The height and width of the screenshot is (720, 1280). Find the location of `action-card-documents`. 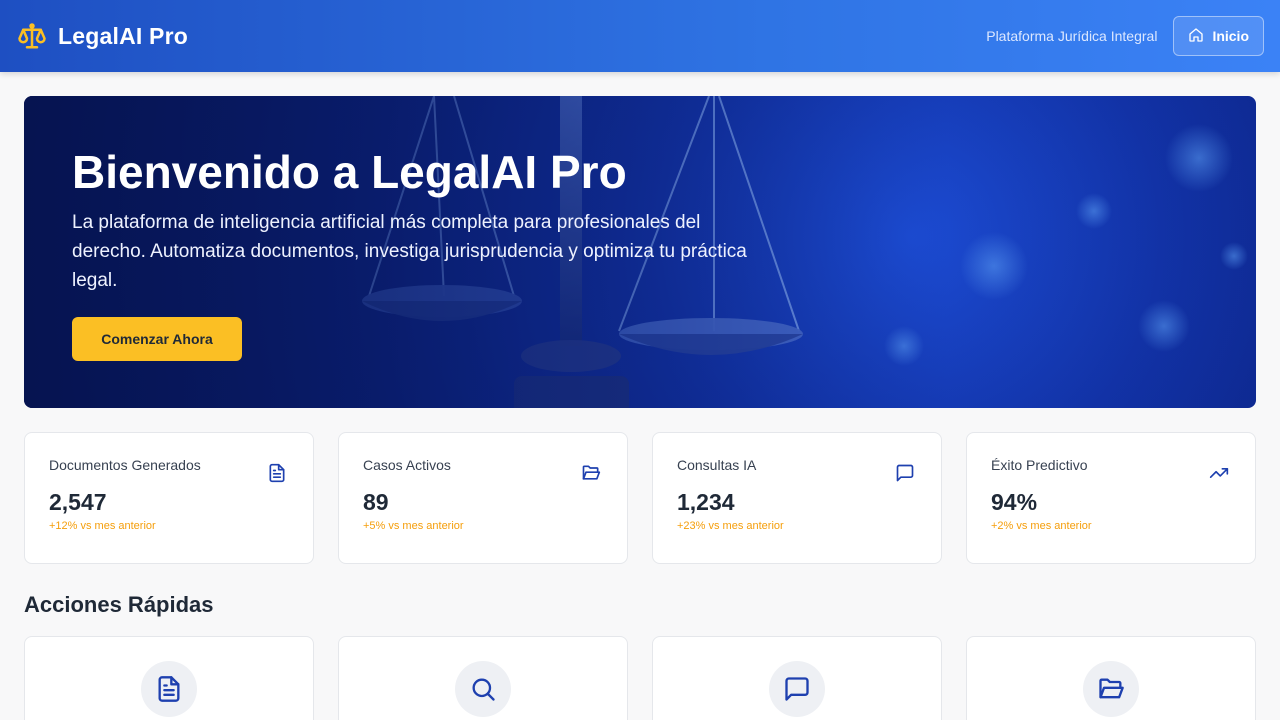

action-card-documents is located at coordinates (169, 678).